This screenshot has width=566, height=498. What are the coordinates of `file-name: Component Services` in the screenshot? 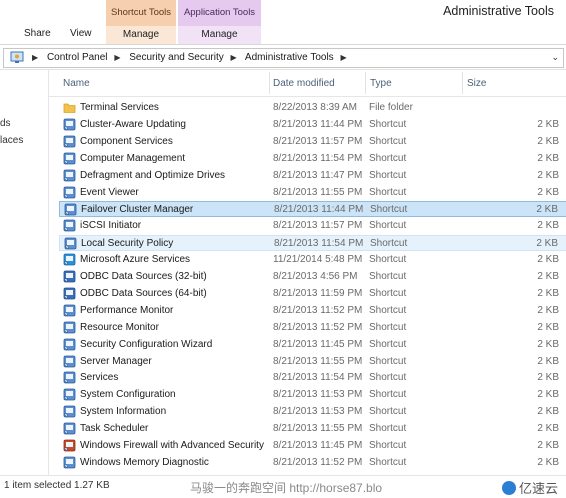 It's located at (126, 141).